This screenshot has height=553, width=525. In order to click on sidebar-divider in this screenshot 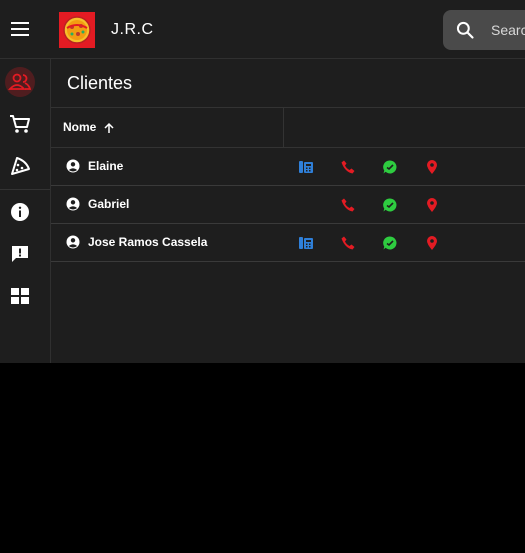, I will do `click(25, 189)`.